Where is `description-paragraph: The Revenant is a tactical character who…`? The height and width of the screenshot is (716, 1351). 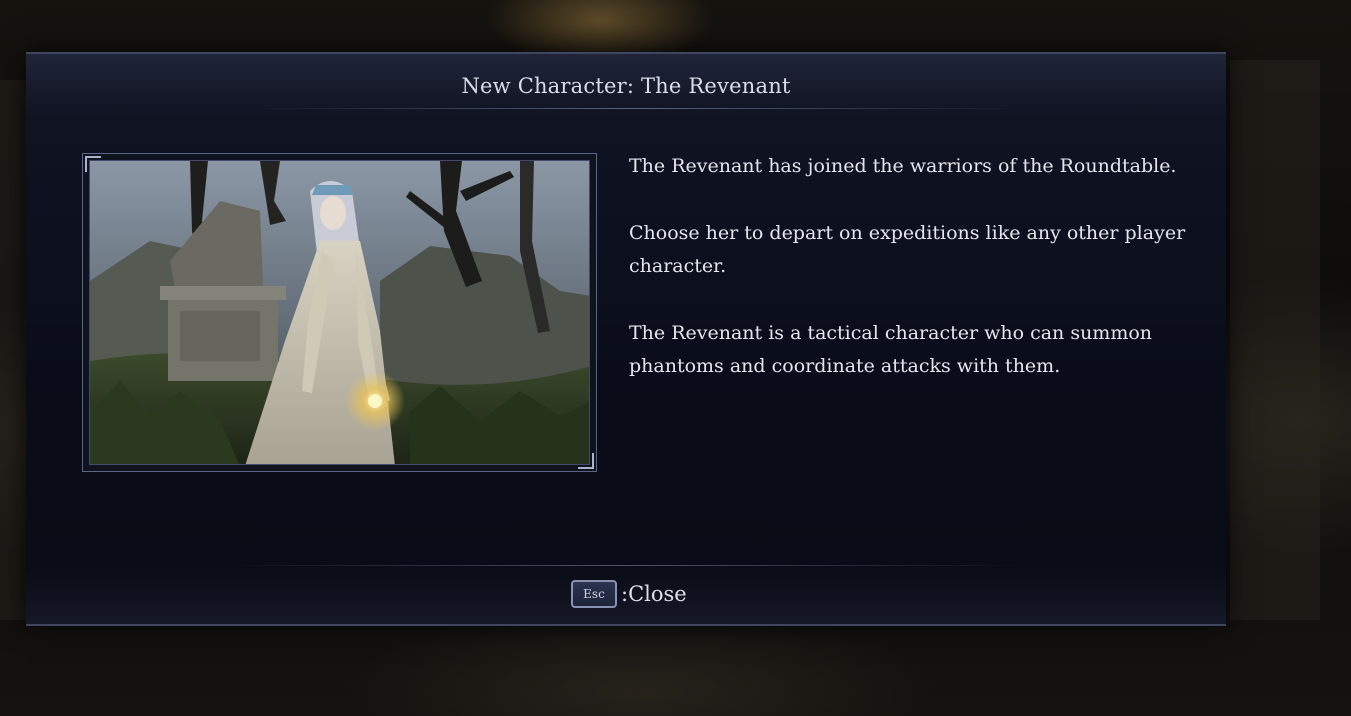
description-paragraph: The Revenant is a tactical character who… is located at coordinates (891, 349).